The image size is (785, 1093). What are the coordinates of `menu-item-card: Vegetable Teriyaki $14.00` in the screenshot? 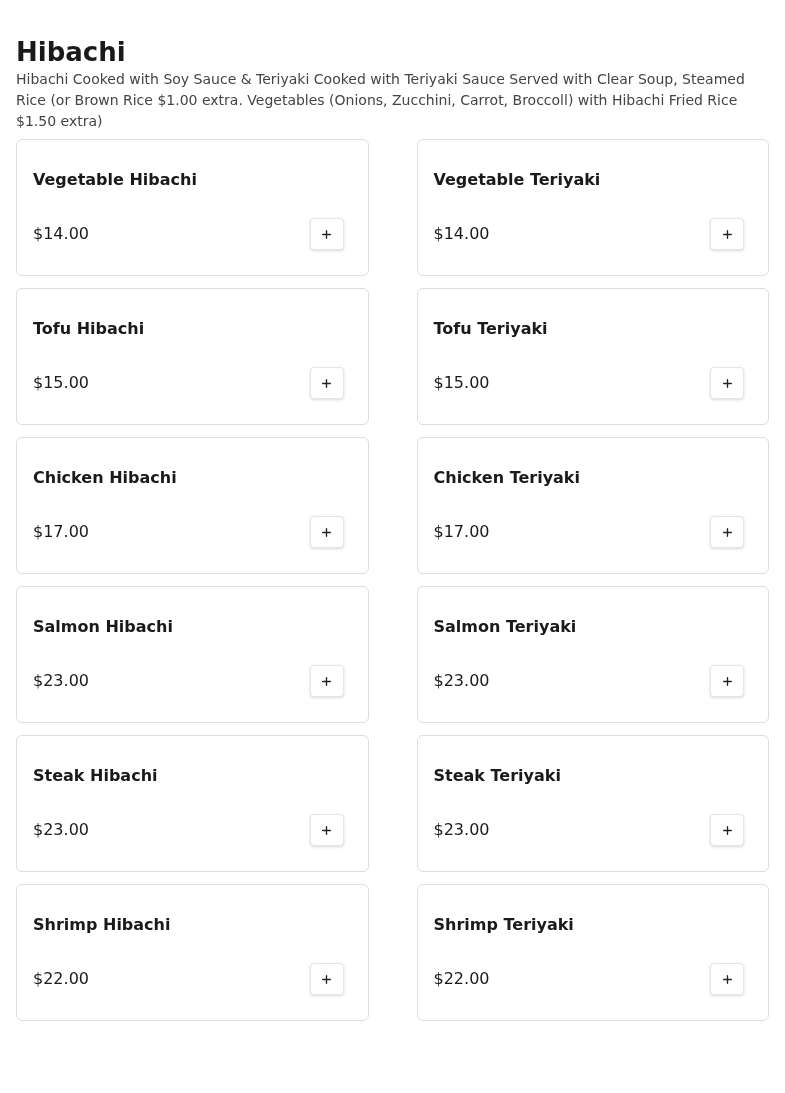 It's located at (592, 207).